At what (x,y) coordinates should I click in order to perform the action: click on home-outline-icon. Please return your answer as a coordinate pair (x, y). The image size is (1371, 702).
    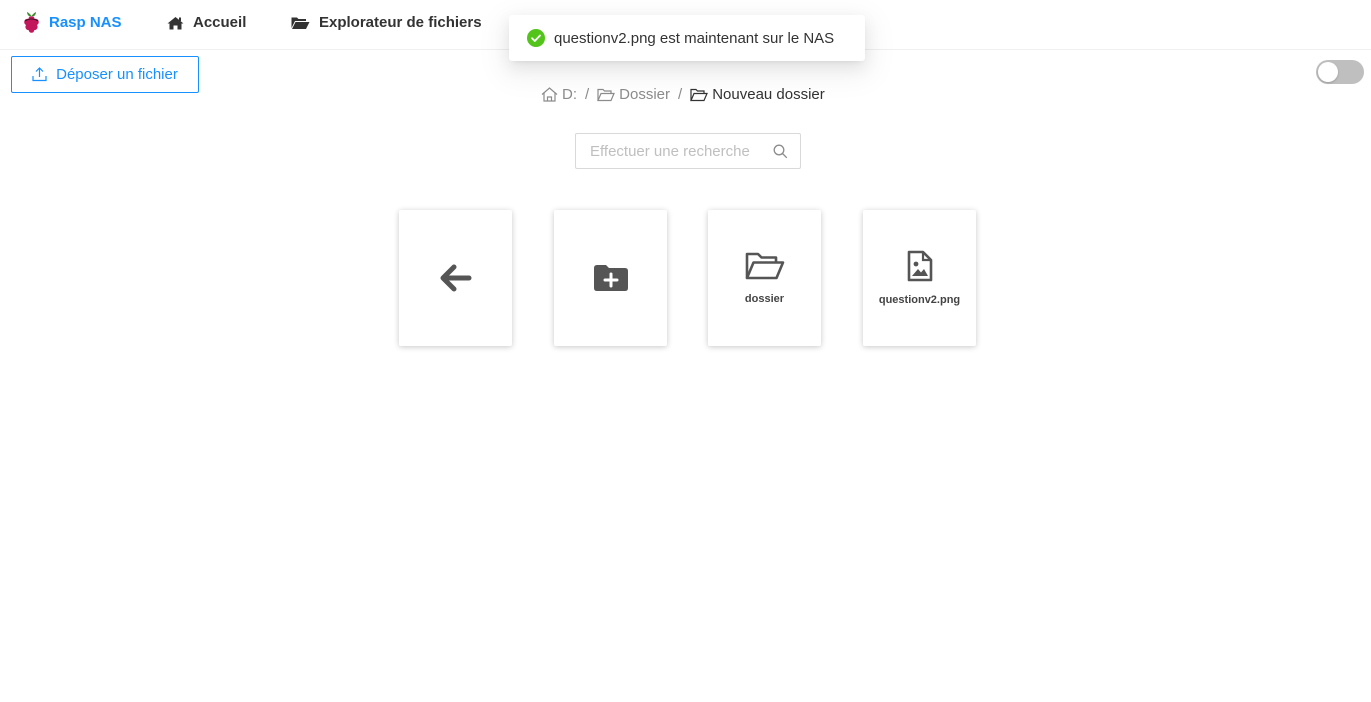
    Looking at the image, I should click on (551, 94).